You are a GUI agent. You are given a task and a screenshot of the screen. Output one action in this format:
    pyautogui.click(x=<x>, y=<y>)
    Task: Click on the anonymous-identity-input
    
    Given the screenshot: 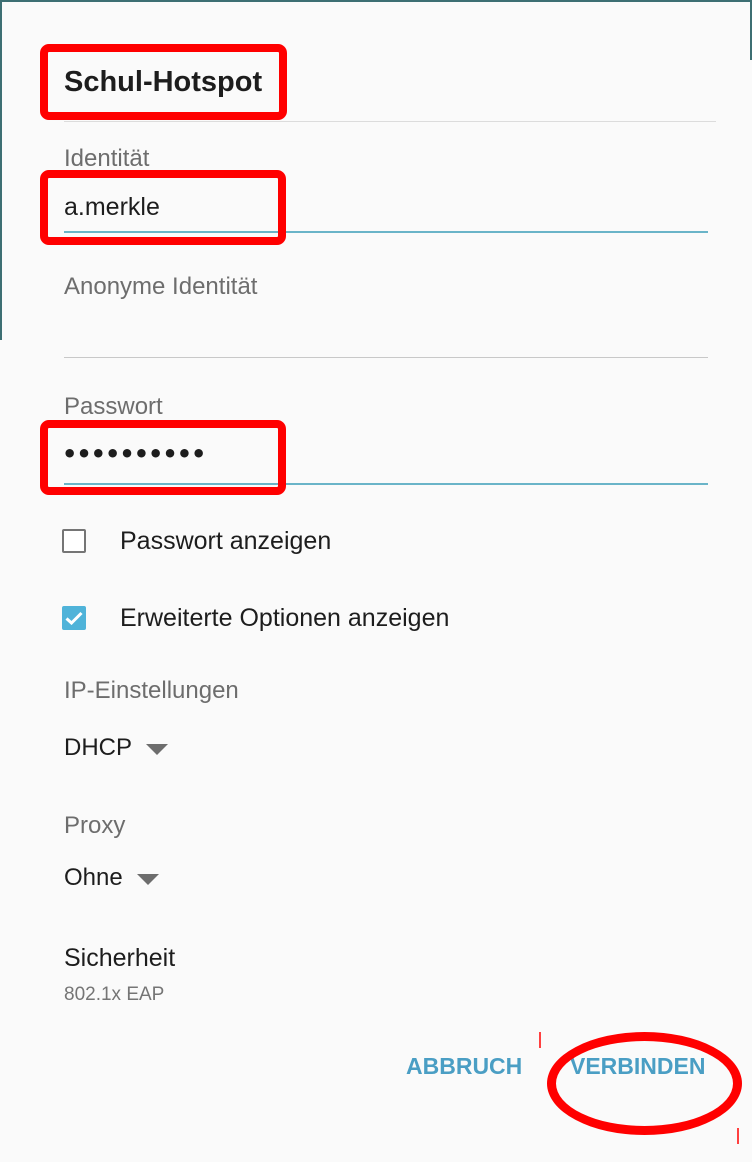 What is the action you would take?
    pyautogui.click(x=386, y=331)
    